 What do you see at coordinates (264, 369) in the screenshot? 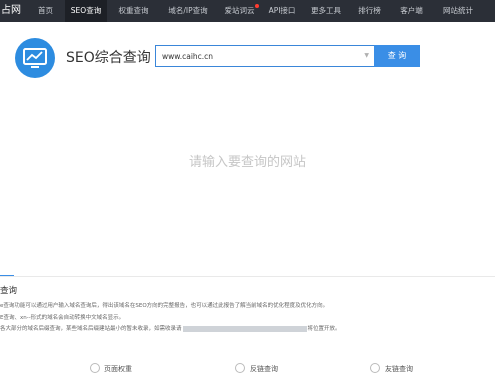
I see `tool-item-2: 反链查询` at bounding box center [264, 369].